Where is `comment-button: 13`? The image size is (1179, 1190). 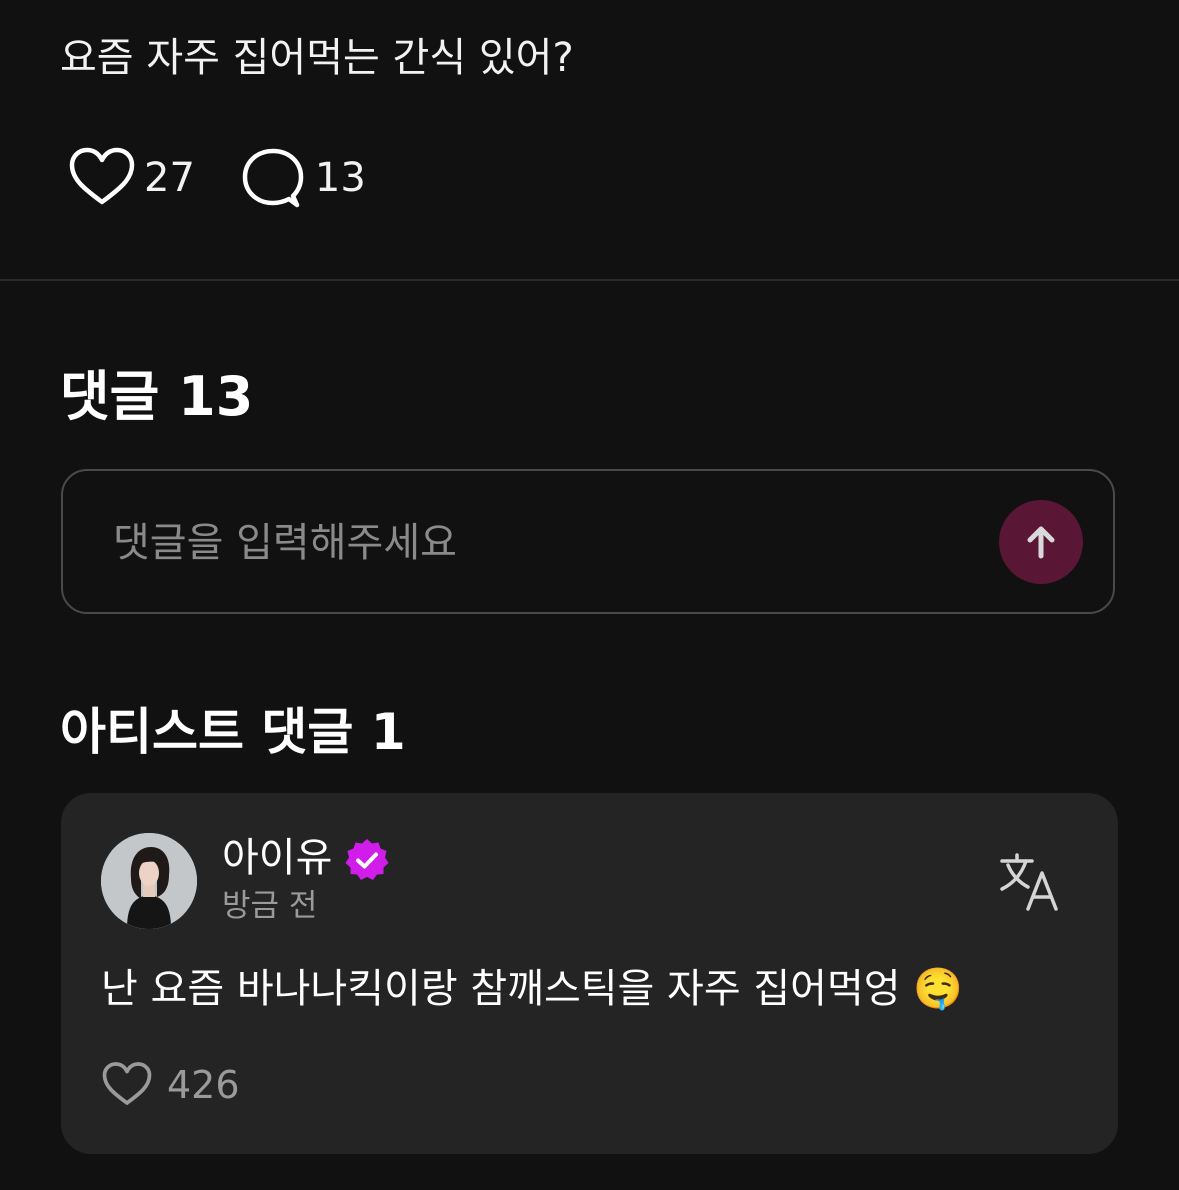 comment-button: 13 is located at coordinates (302, 178).